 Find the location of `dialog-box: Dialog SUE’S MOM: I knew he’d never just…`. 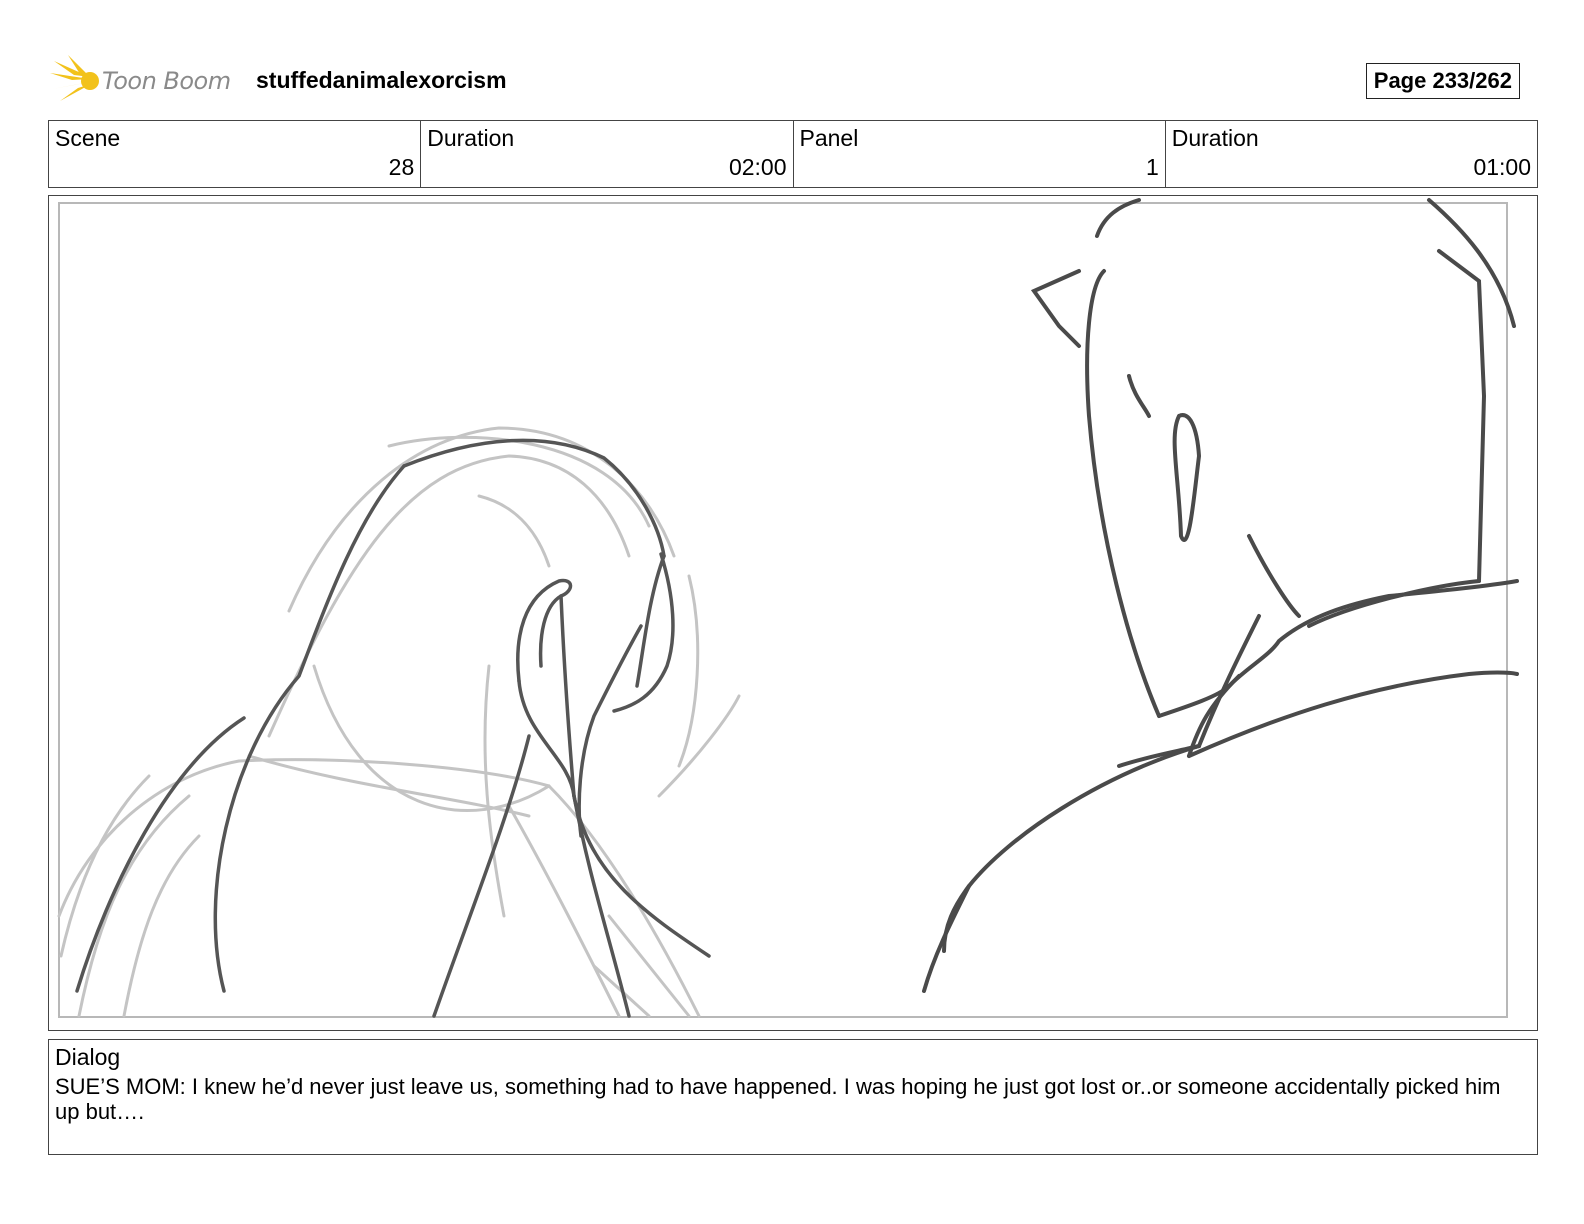

dialog-box: Dialog SUE’S MOM: I knew he’d never just… is located at coordinates (793, 1097).